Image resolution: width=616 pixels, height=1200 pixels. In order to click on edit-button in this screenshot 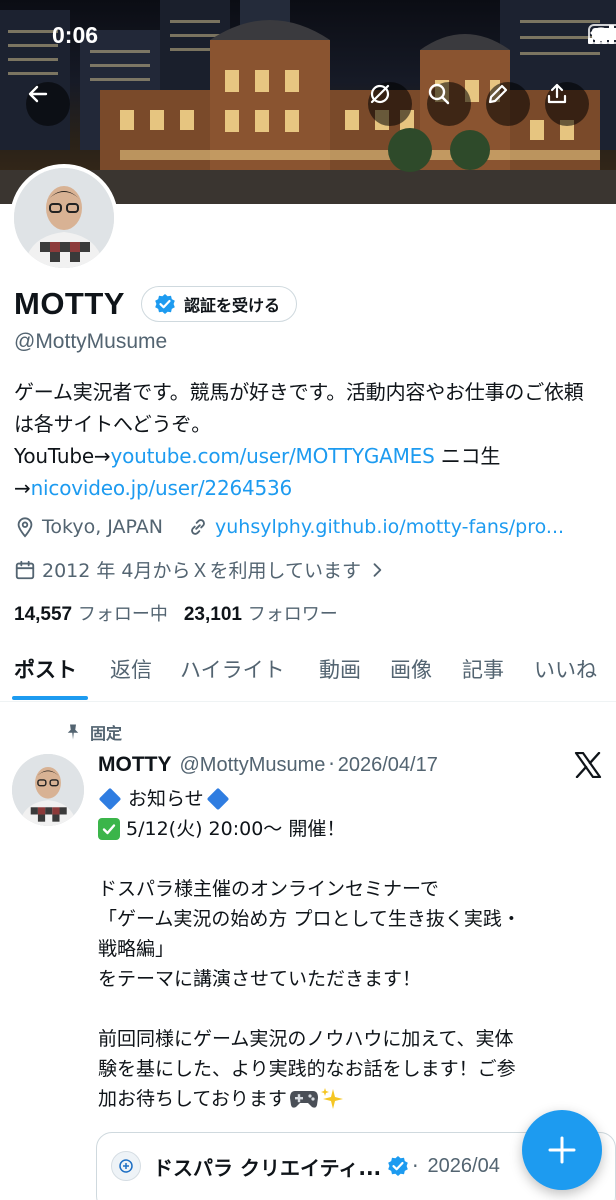, I will do `click(508, 104)`.